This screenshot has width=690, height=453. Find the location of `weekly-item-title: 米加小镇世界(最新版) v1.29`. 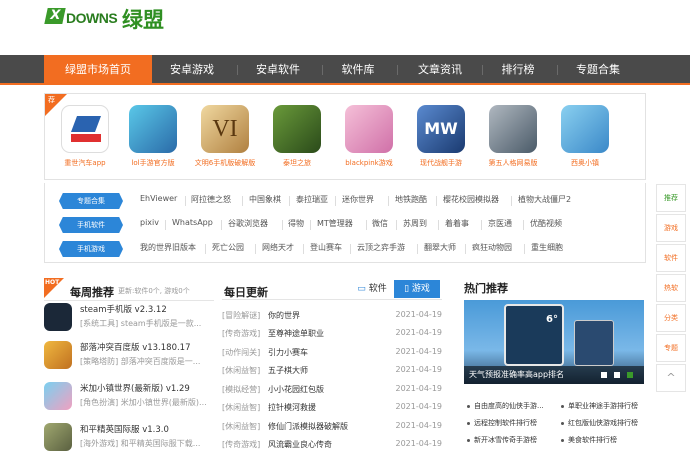

weekly-item-title: 米加小镇世界(最新版) v1.29 is located at coordinates (135, 389).